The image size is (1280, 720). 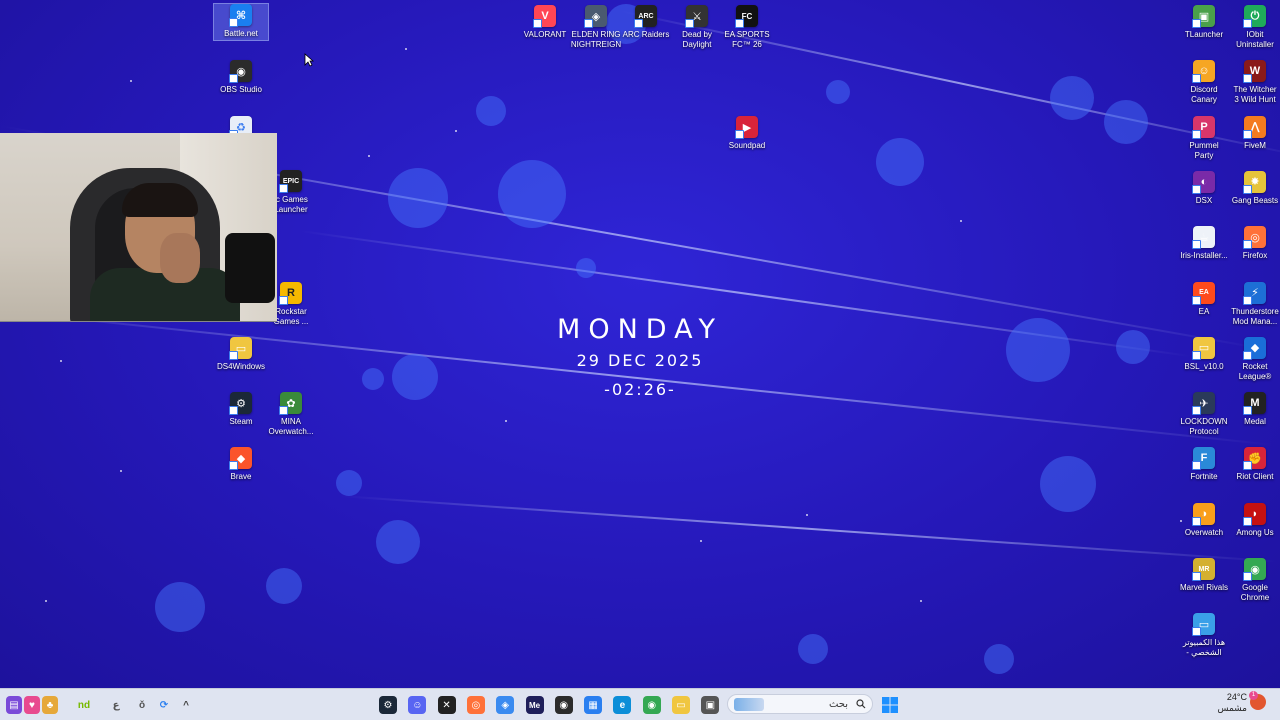 What do you see at coordinates (544, 16) in the screenshot?
I see `valorant-icon: V` at bounding box center [544, 16].